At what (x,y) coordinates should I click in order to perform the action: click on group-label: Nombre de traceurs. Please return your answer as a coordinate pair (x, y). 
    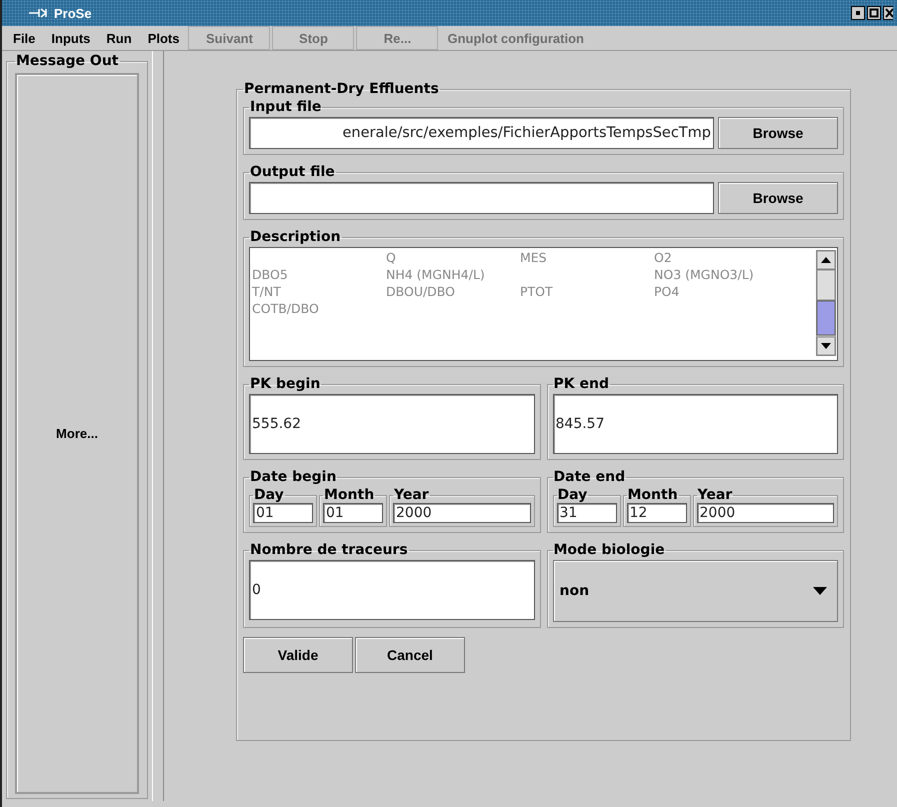
    Looking at the image, I should click on (329, 550).